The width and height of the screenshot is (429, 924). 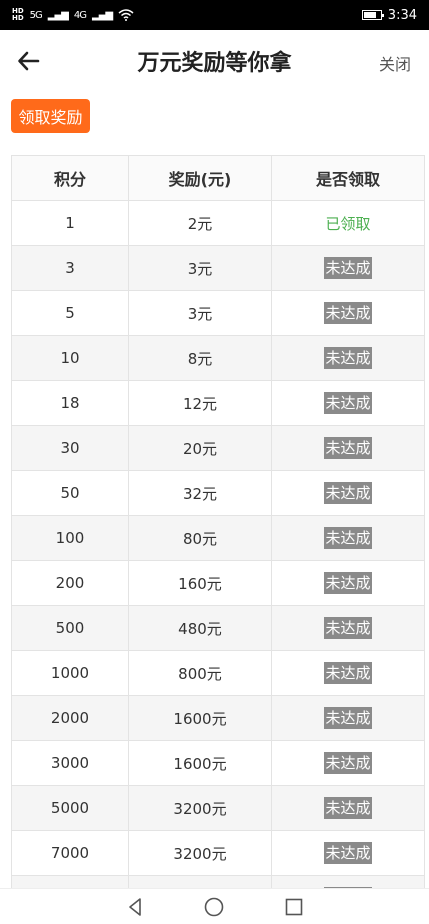 I want to click on header-claimed: 是否领取, so click(x=348, y=178).